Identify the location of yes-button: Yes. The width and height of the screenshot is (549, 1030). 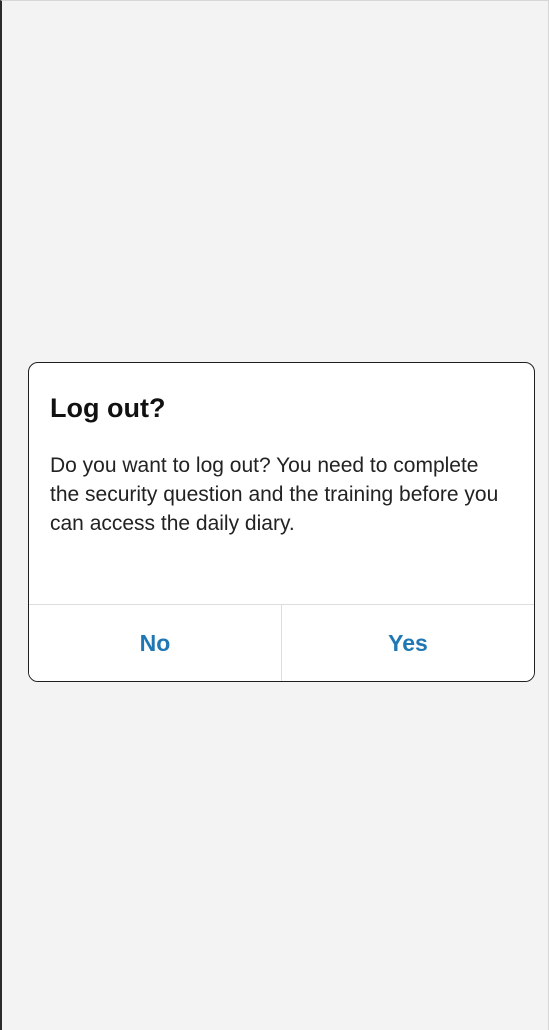
(407, 643).